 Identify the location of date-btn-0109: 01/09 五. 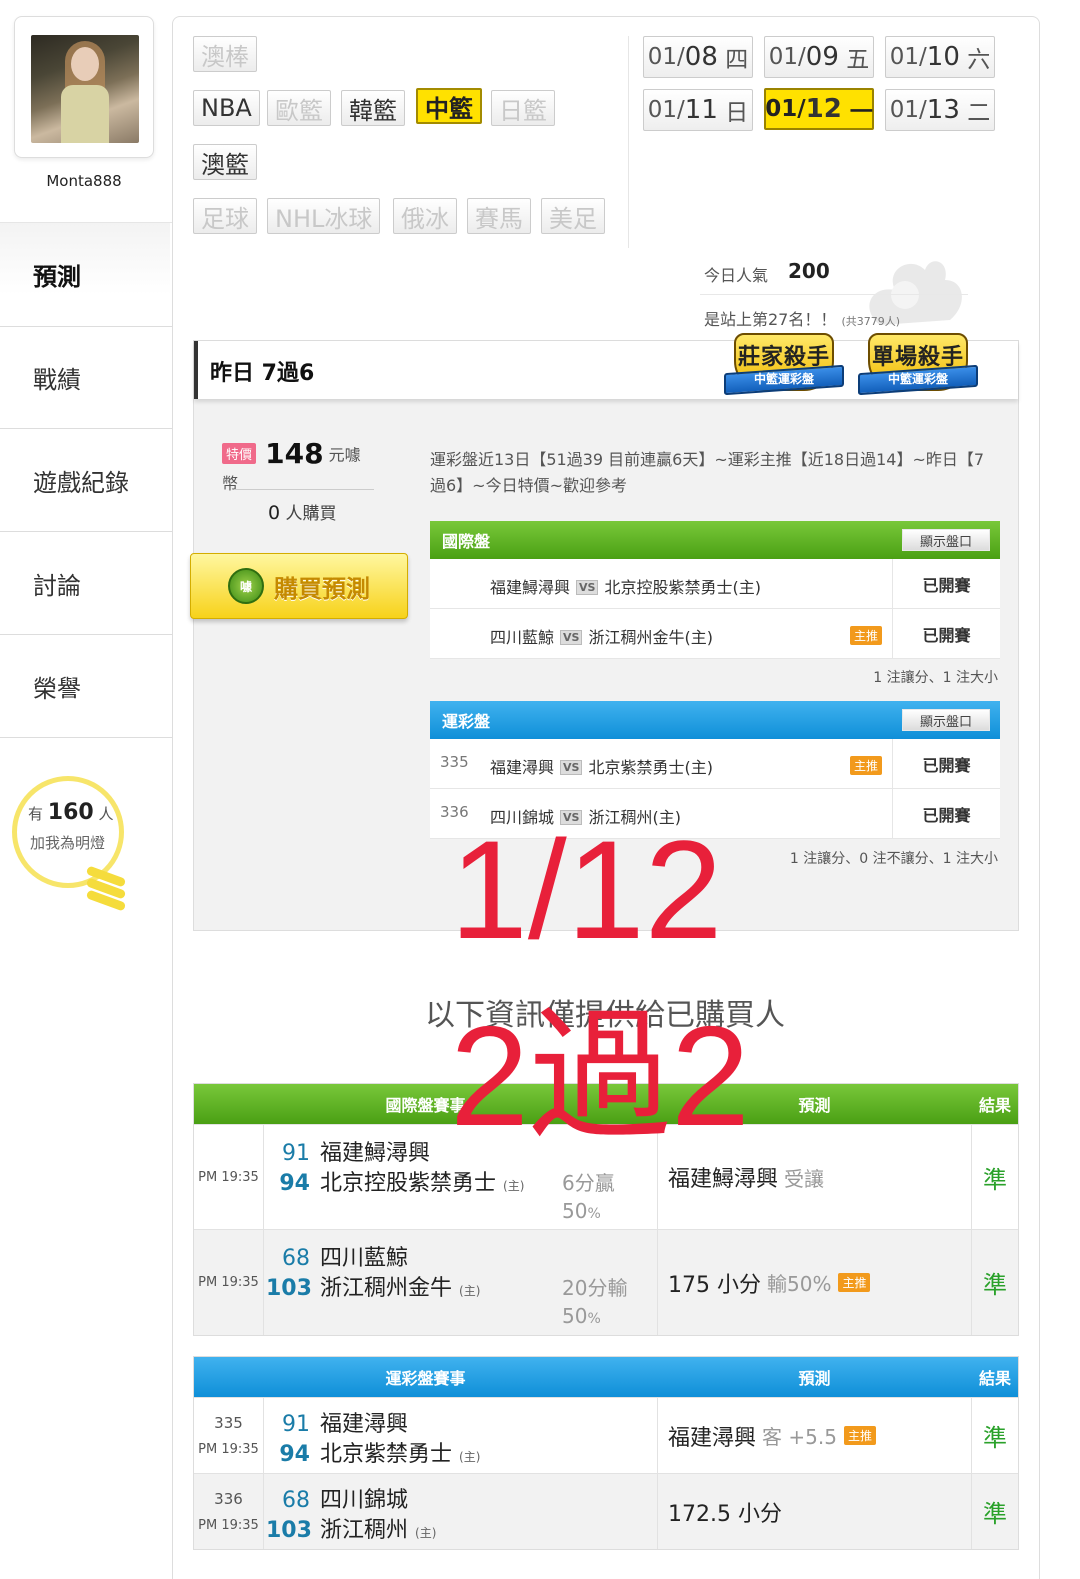
(819, 57).